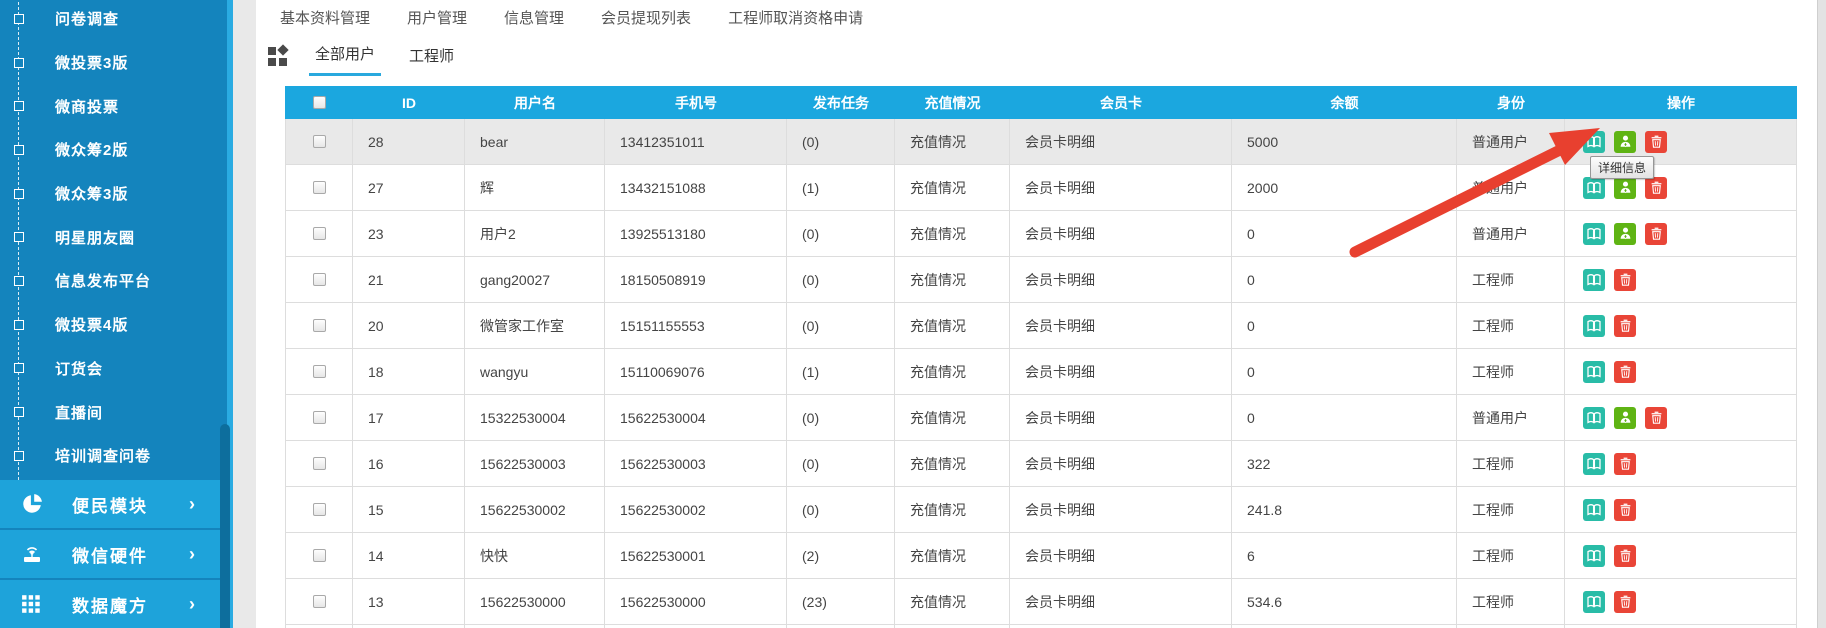 The image size is (1826, 628). Describe the element at coordinates (116, 63) in the screenshot. I see `sidebar-item: 微投票3版` at that location.